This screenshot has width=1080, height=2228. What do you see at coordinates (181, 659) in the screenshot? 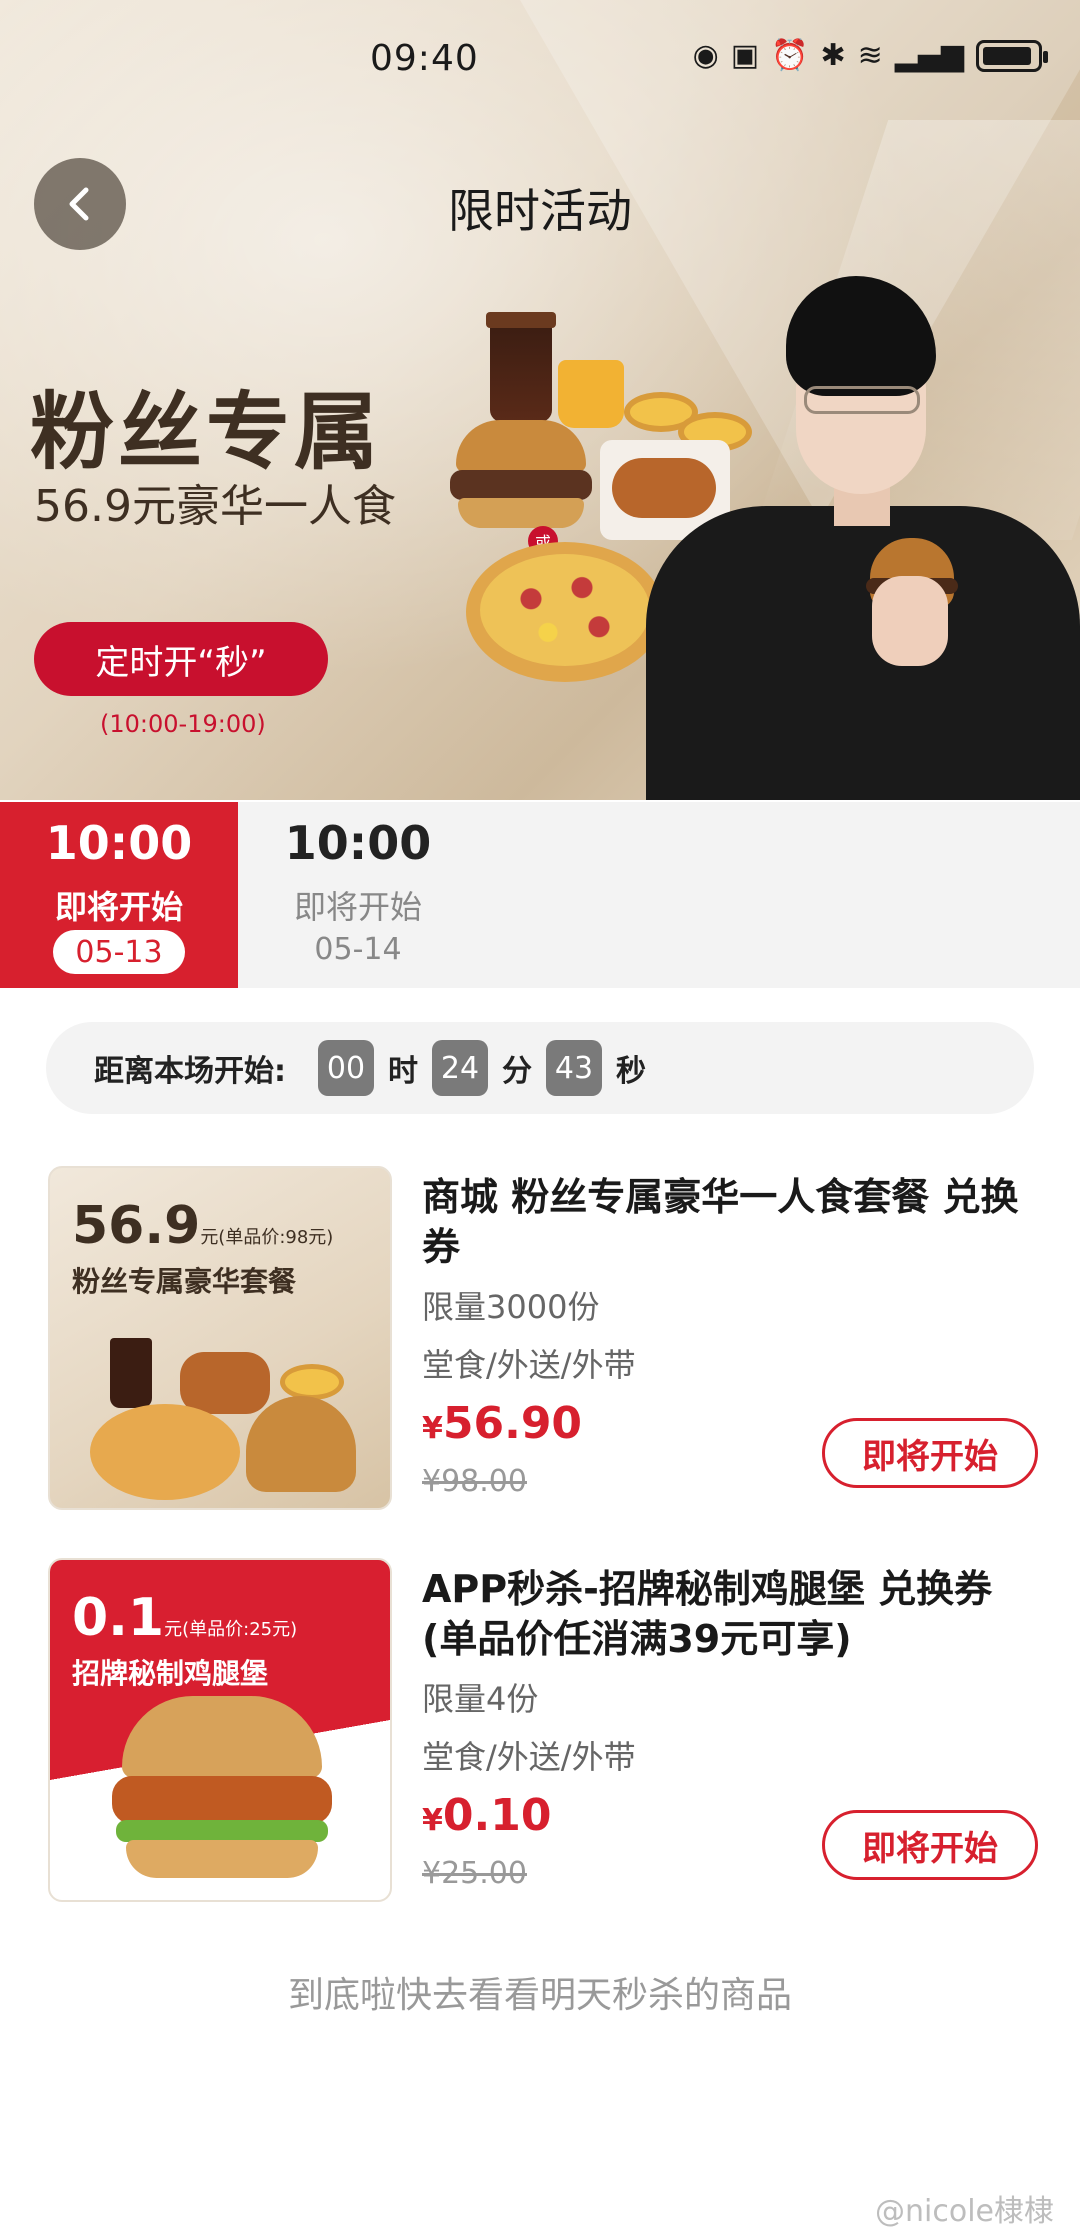
I see `timed-flash-sale-button: 定时开“秒”` at bounding box center [181, 659].